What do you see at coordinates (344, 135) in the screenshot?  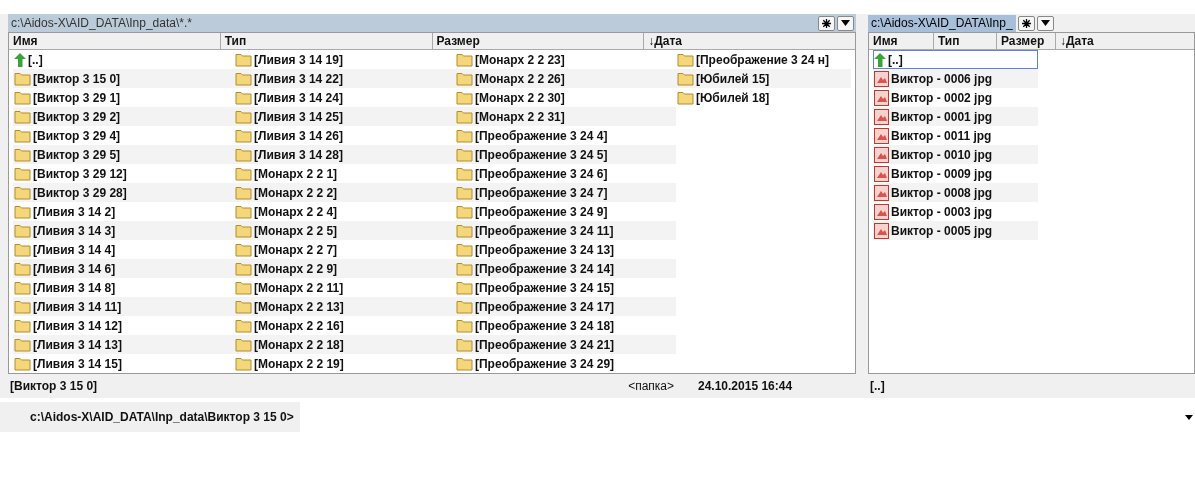 I see `file-item: [Ливия 3 14 26]` at bounding box center [344, 135].